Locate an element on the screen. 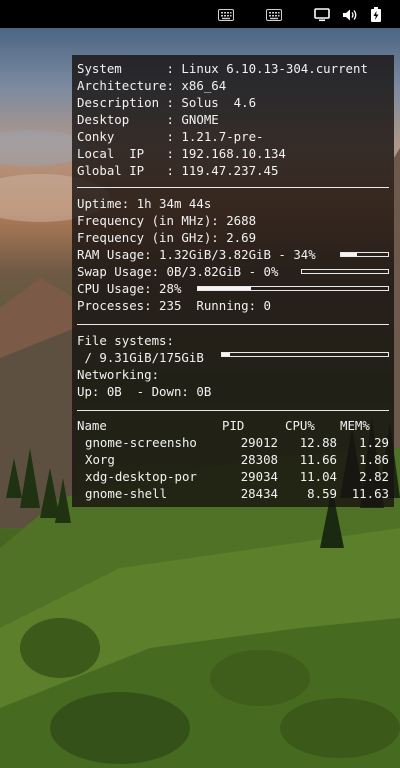  frequency-ghz-label: Frequency (in GHz): 2.69 is located at coordinates (167, 237).